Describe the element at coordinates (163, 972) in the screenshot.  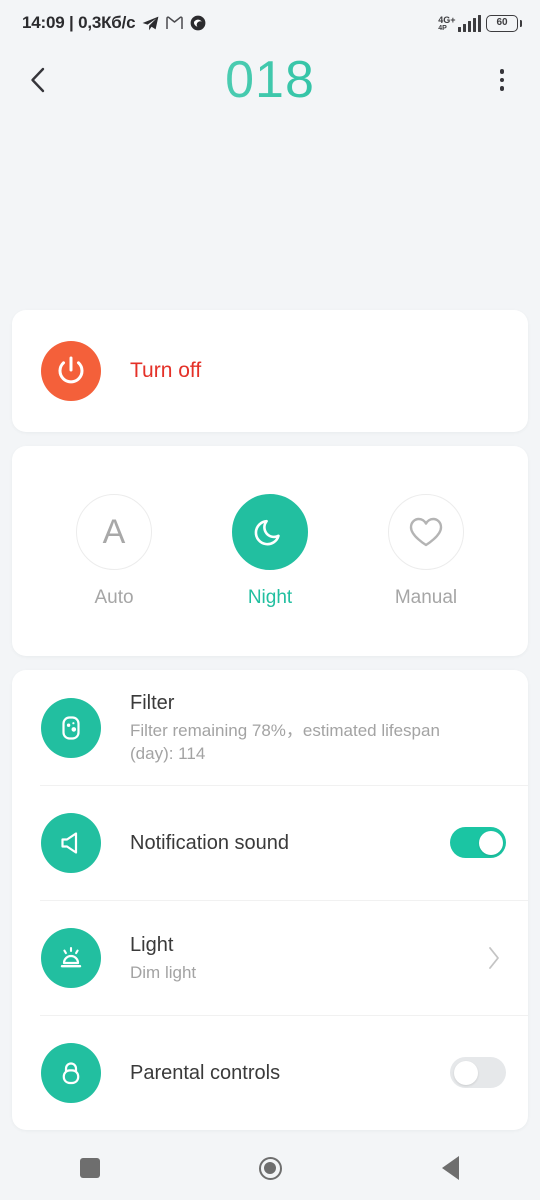
I see `setting-subtitle-light: Dim light` at that location.